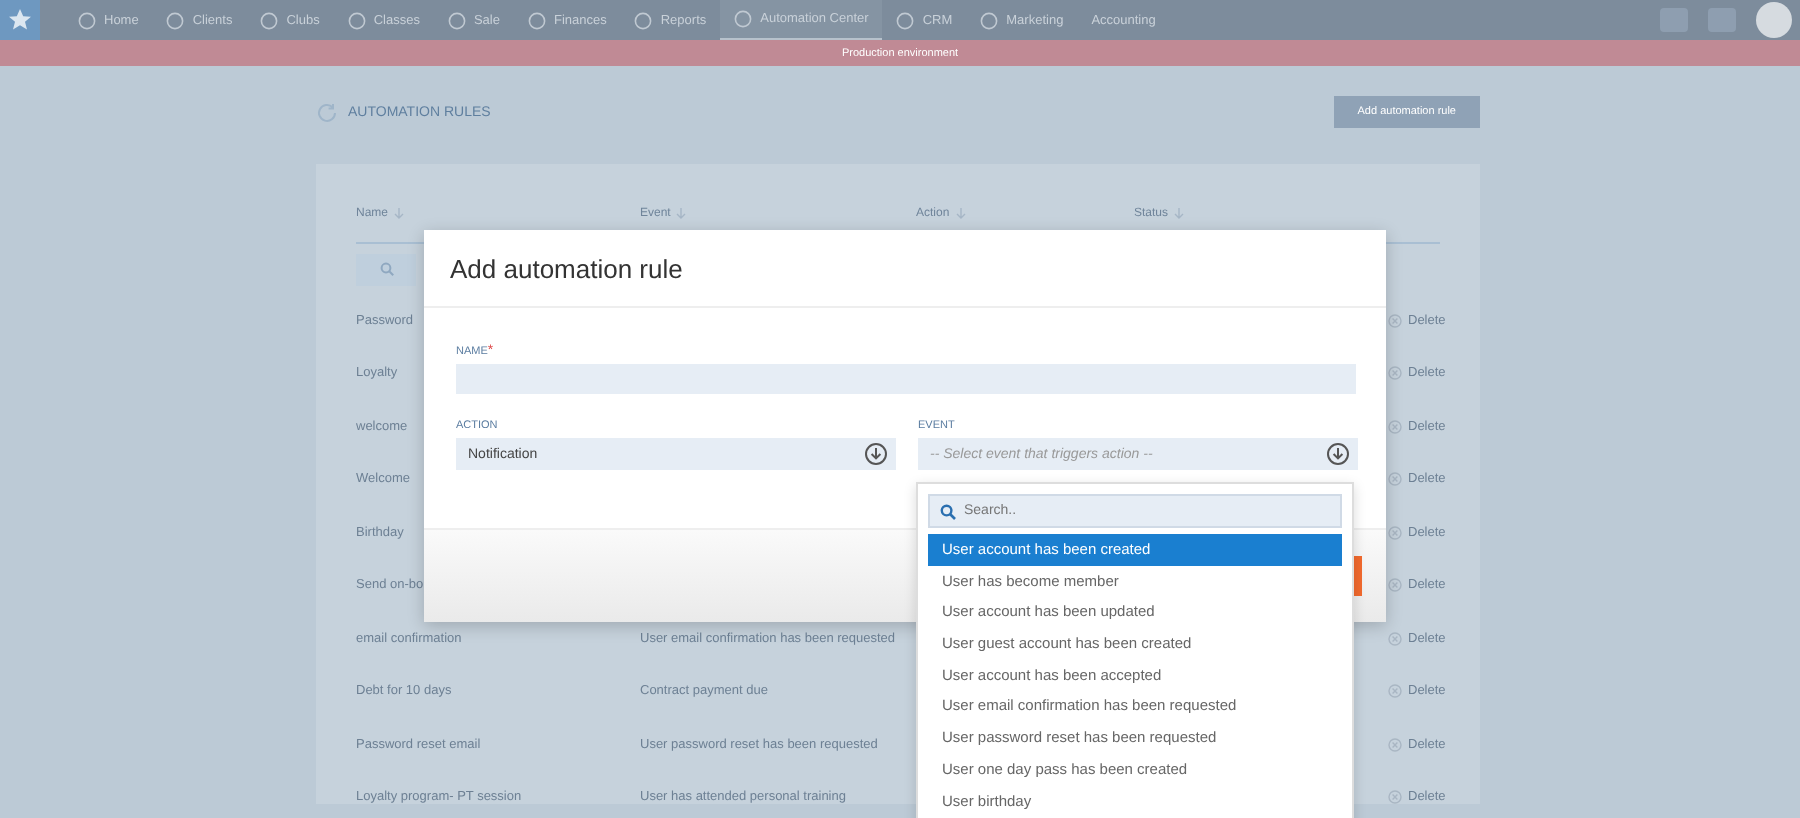  I want to click on modal-title: Add automation rule, so click(566, 268).